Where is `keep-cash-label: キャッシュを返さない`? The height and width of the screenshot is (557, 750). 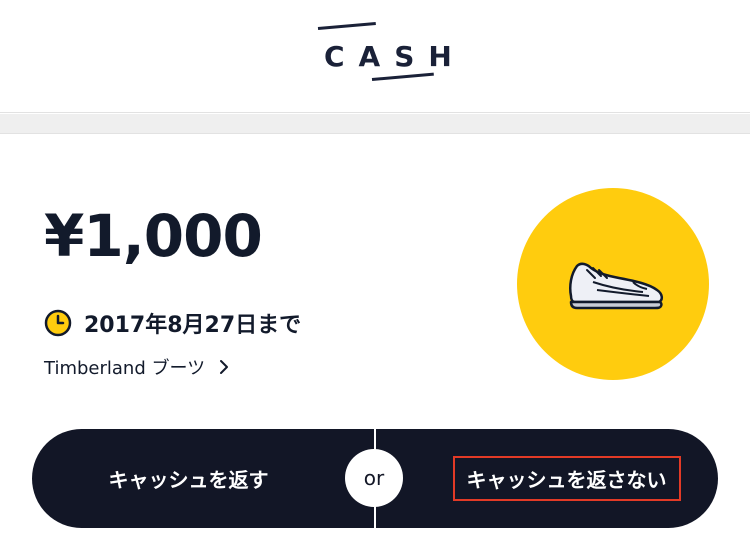 keep-cash-label: キャッシュを返さない is located at coordinates (566, 478).